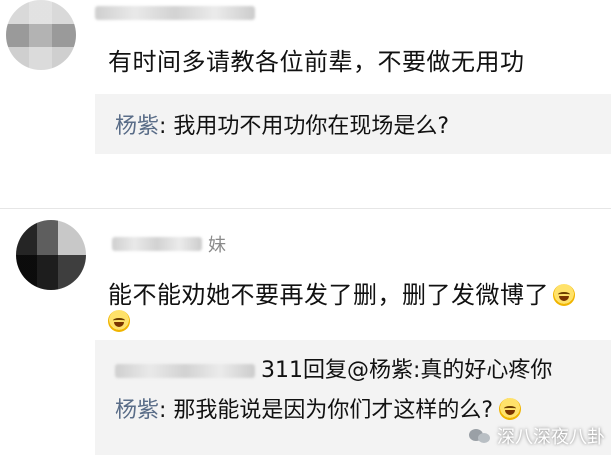  What do you see at coordinates (480, 436) in the screenshot?
I see `wechat-icon` at bounding box center [480, 436].